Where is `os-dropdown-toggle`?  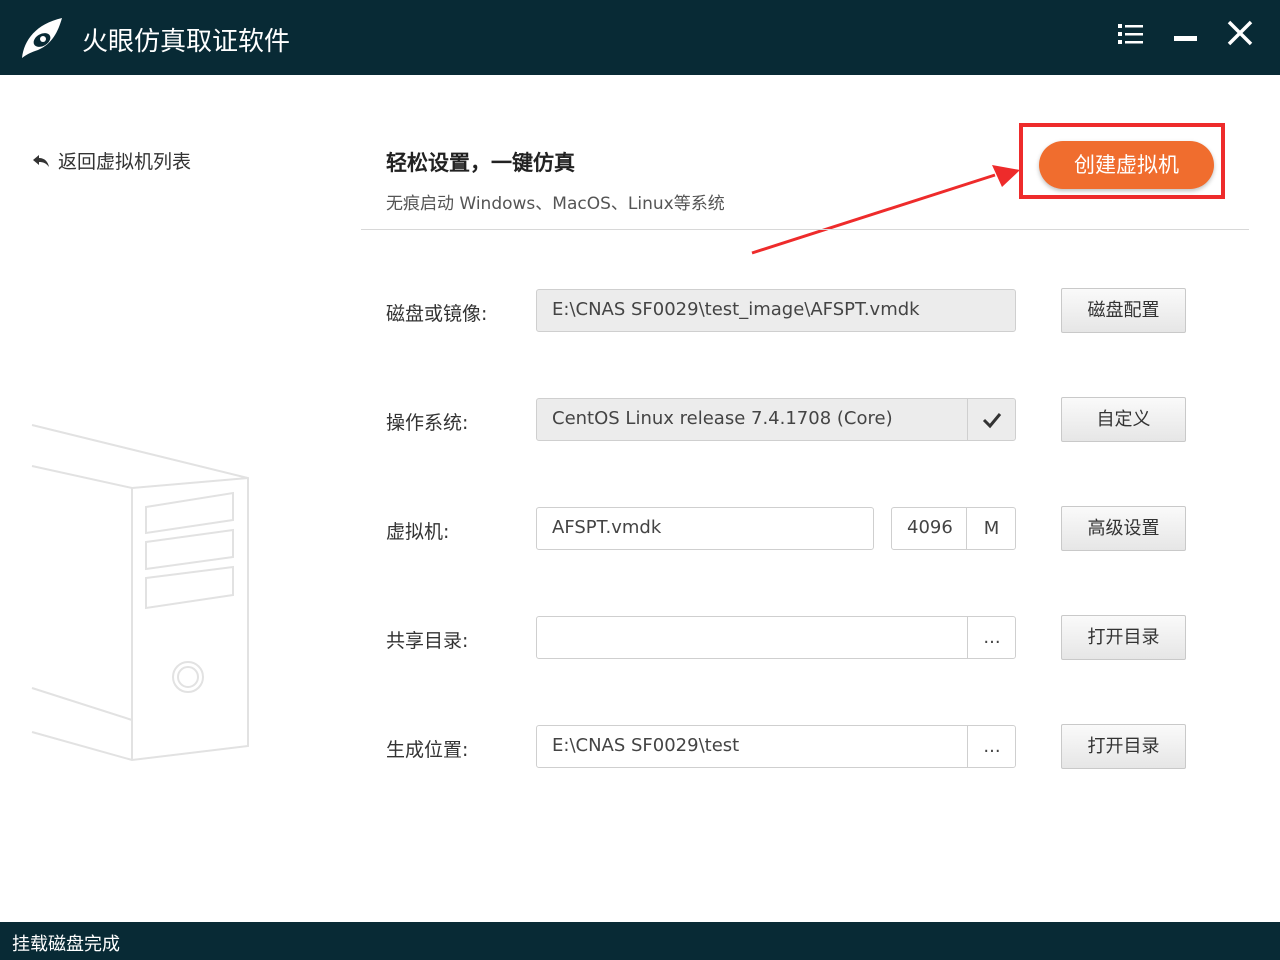
os-dropdown-toggle is located at coordinates (991, 419).